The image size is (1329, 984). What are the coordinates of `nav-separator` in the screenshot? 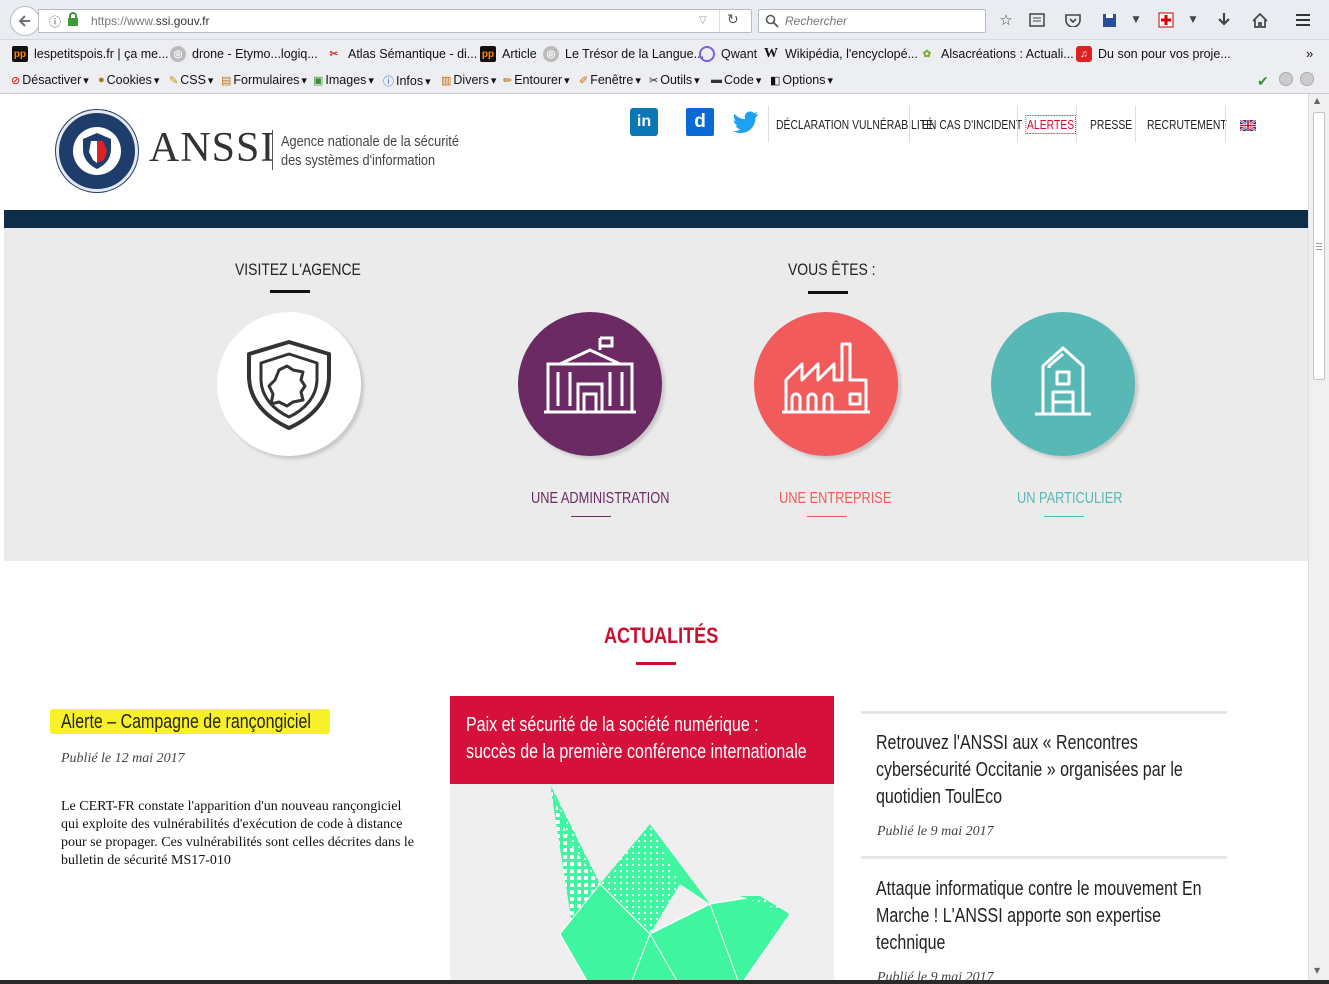 It's located at (1076, 124).